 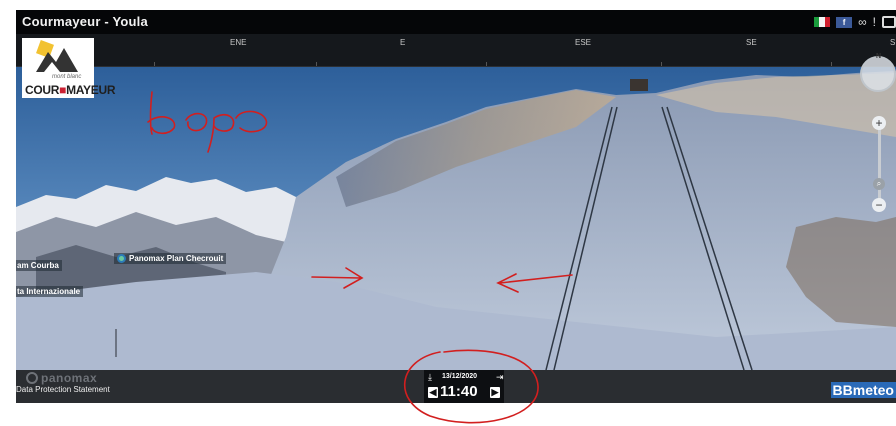 I want to click on annotation-arrow-right, so click(x=337, y=278).